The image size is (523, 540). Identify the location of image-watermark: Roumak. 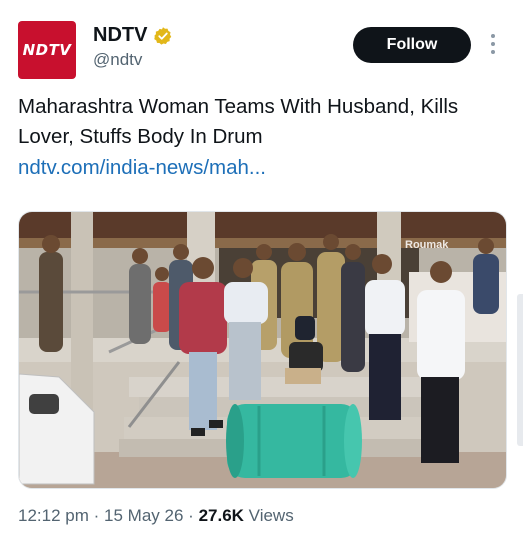
(427, 245).